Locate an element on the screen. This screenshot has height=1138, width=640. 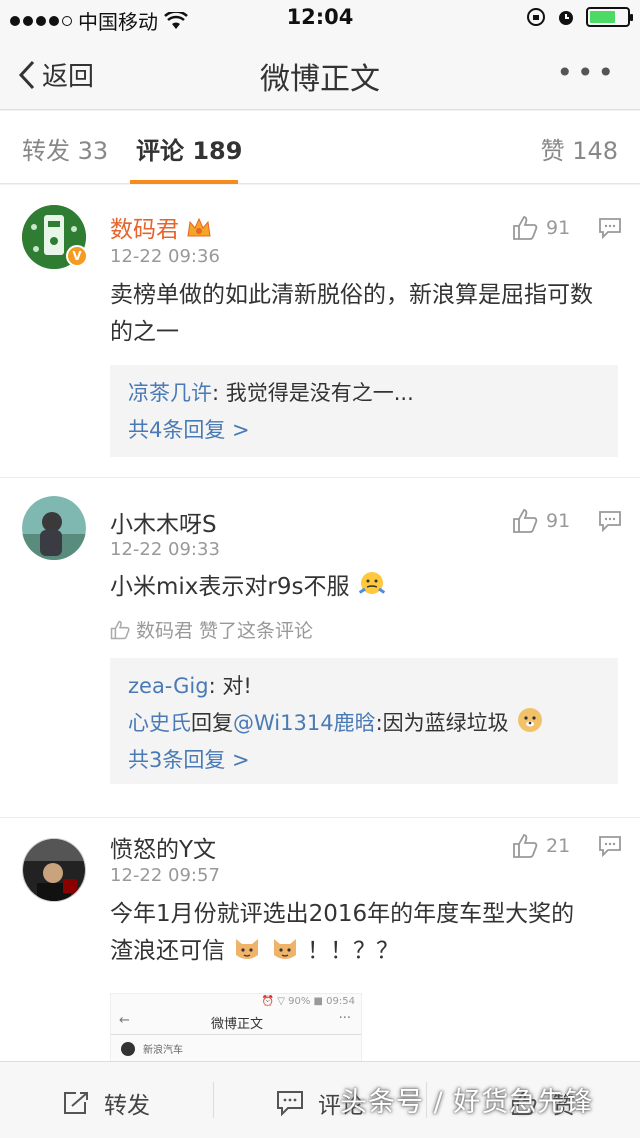
comment-text: 卖榜单做的如此清新脱俗的，新浪算是屈指可数的之一 is located at coordinates (351, 313).